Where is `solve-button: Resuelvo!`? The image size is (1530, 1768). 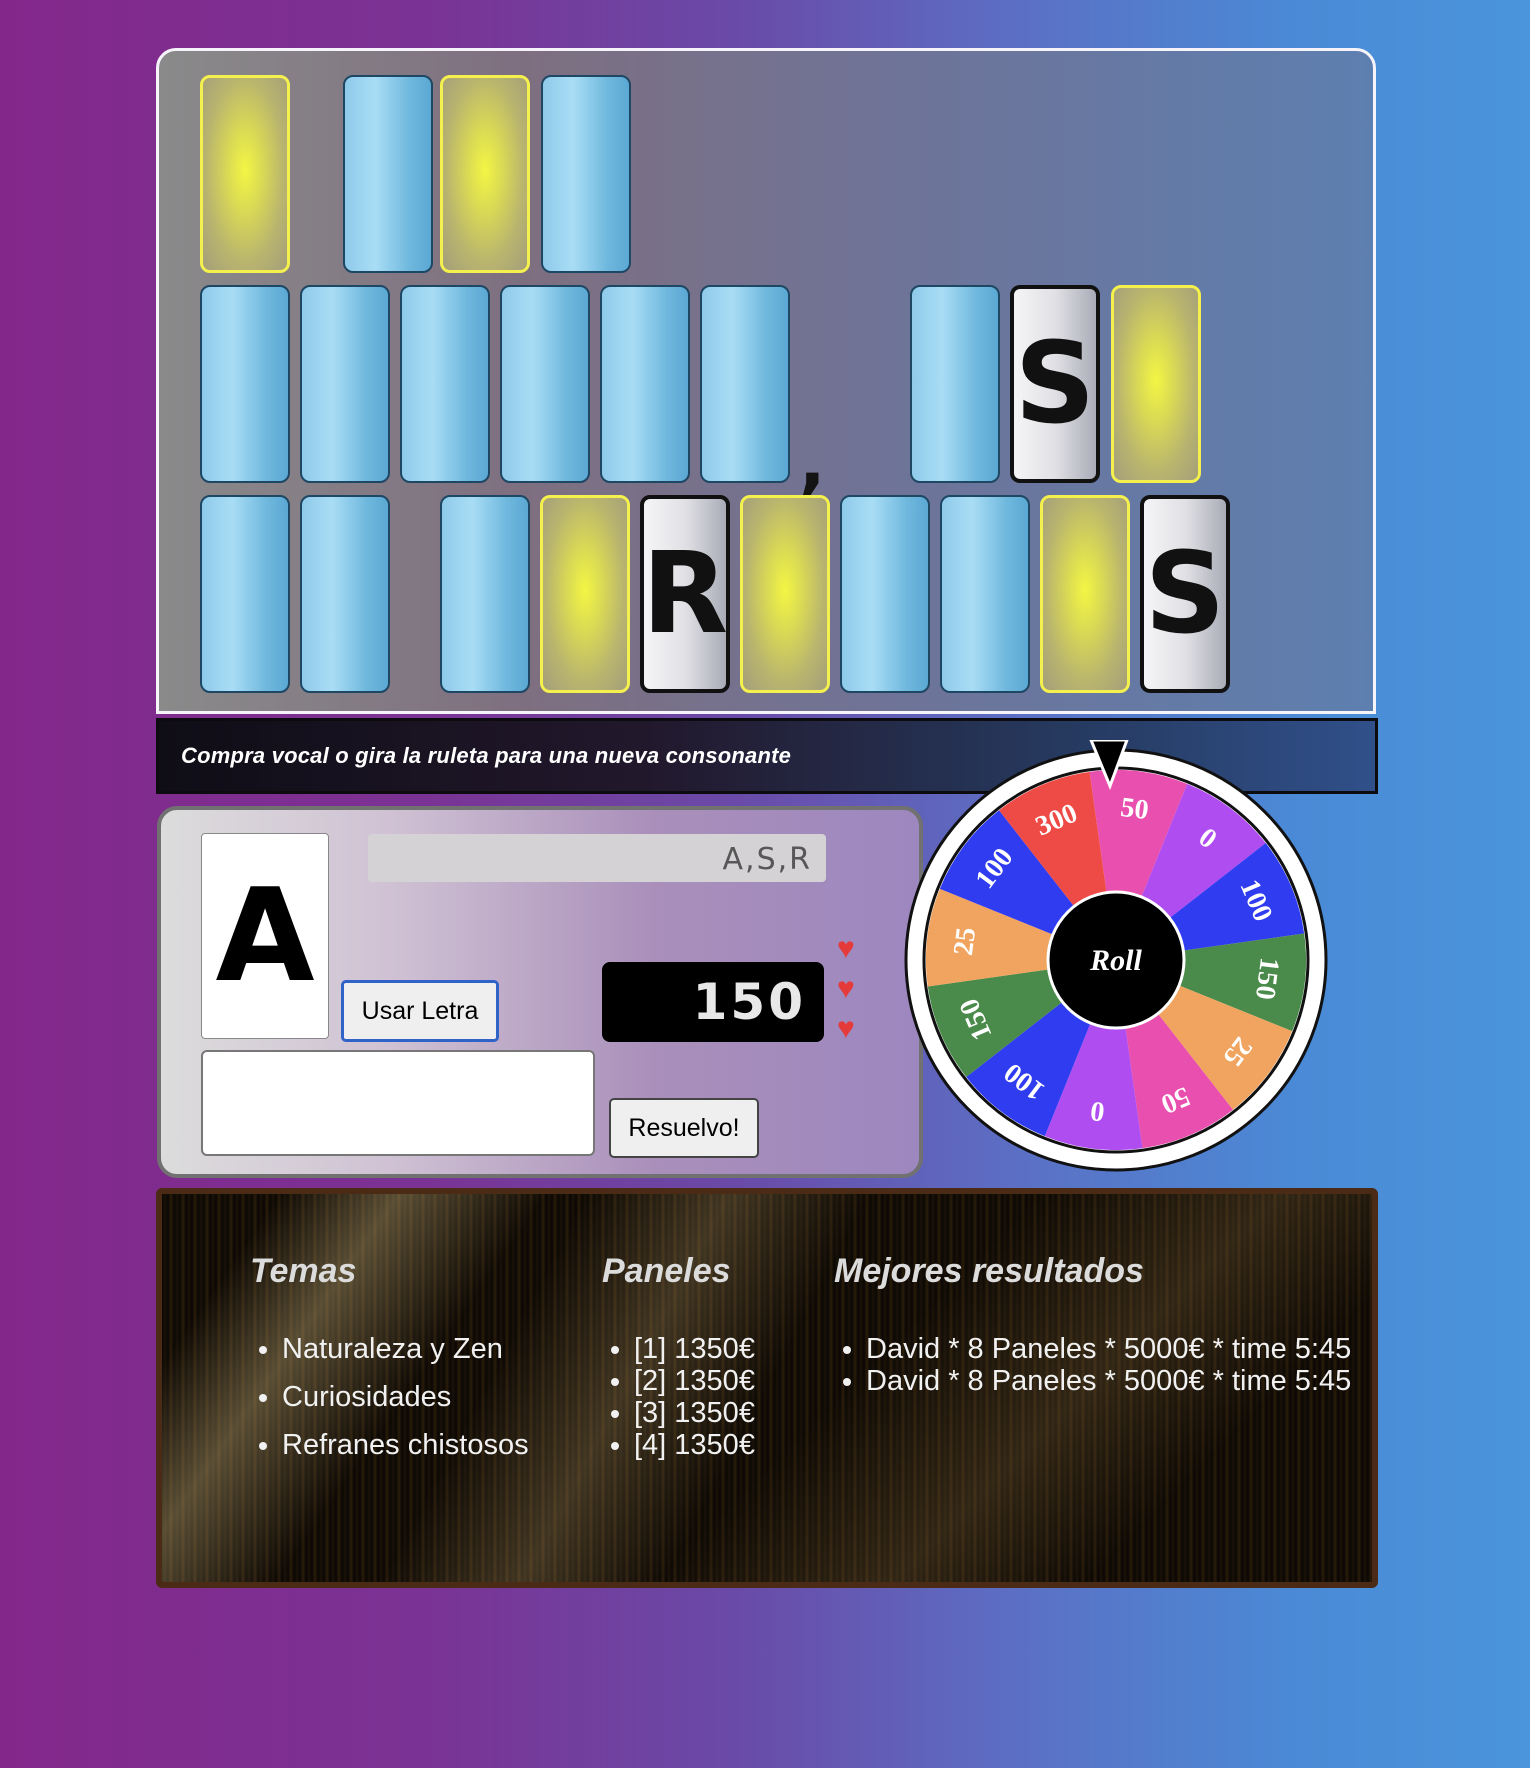
solve-button: Resuelvo! is located at coordinates (684, 1128).